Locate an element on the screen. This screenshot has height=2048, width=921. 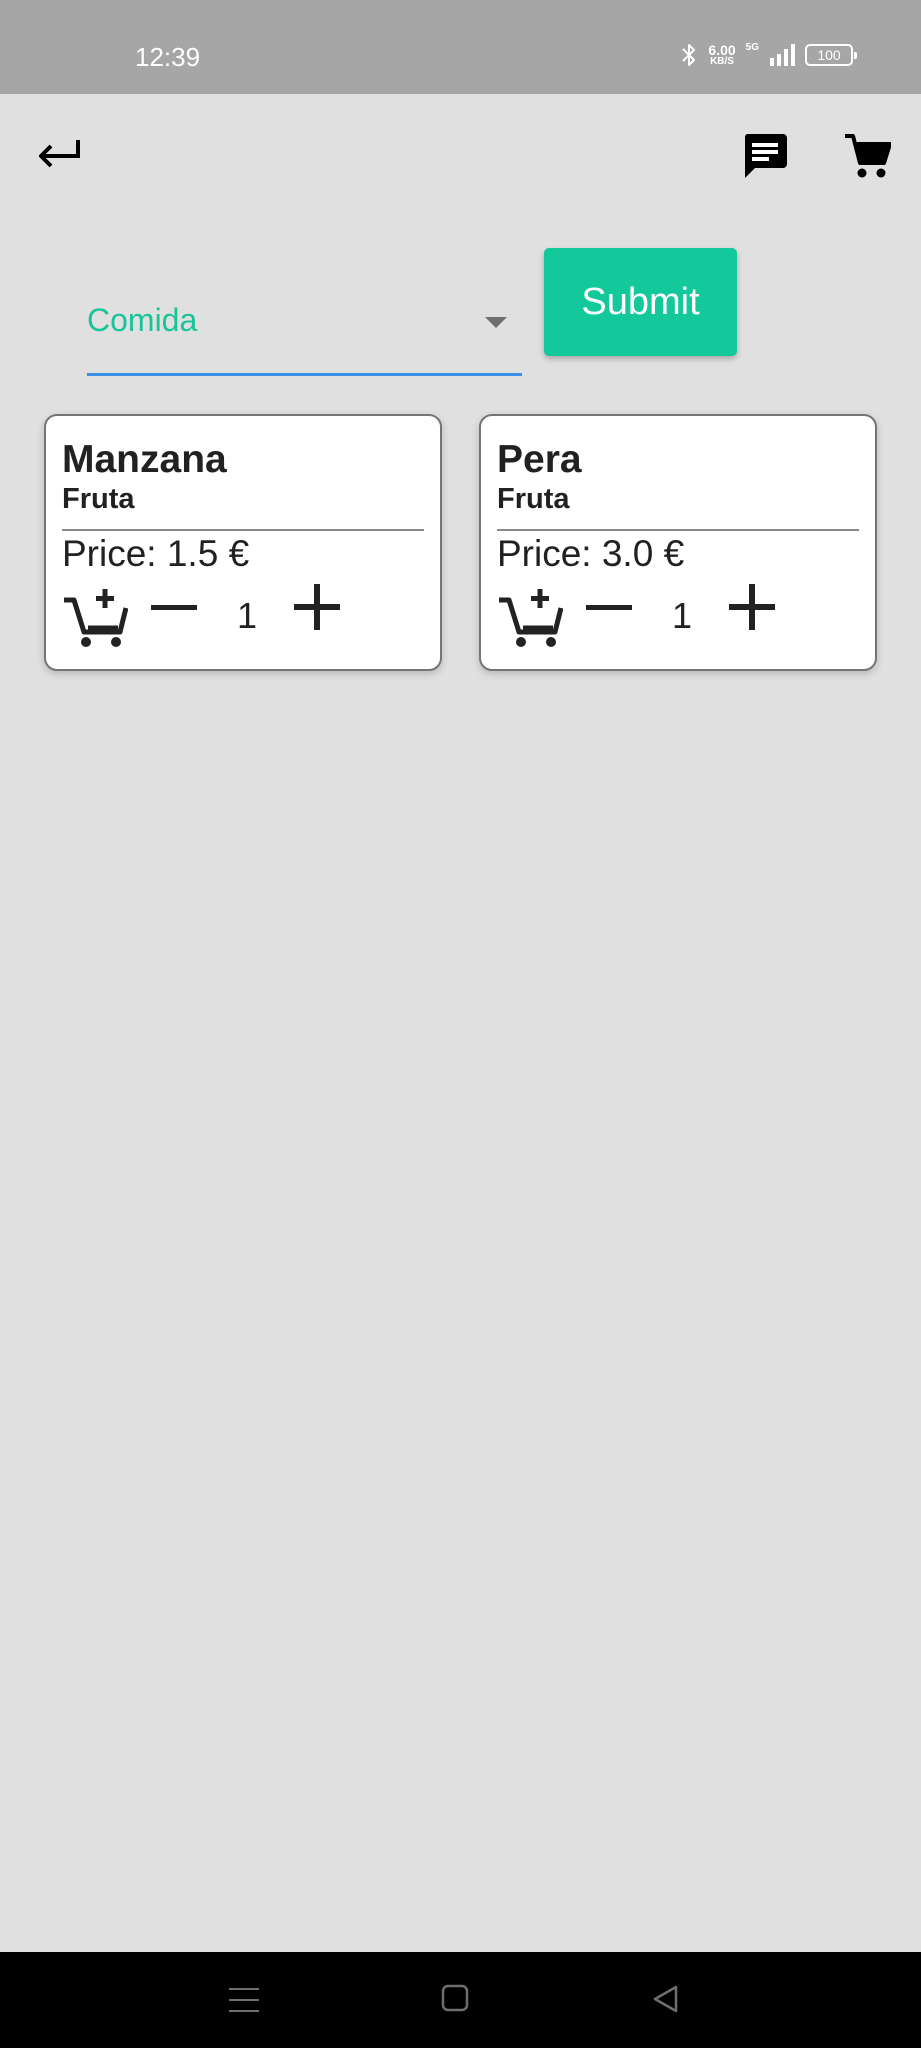
status-bar: 12:39 6.00 KB/S 5G 100 is located at coordinates (460, 47).